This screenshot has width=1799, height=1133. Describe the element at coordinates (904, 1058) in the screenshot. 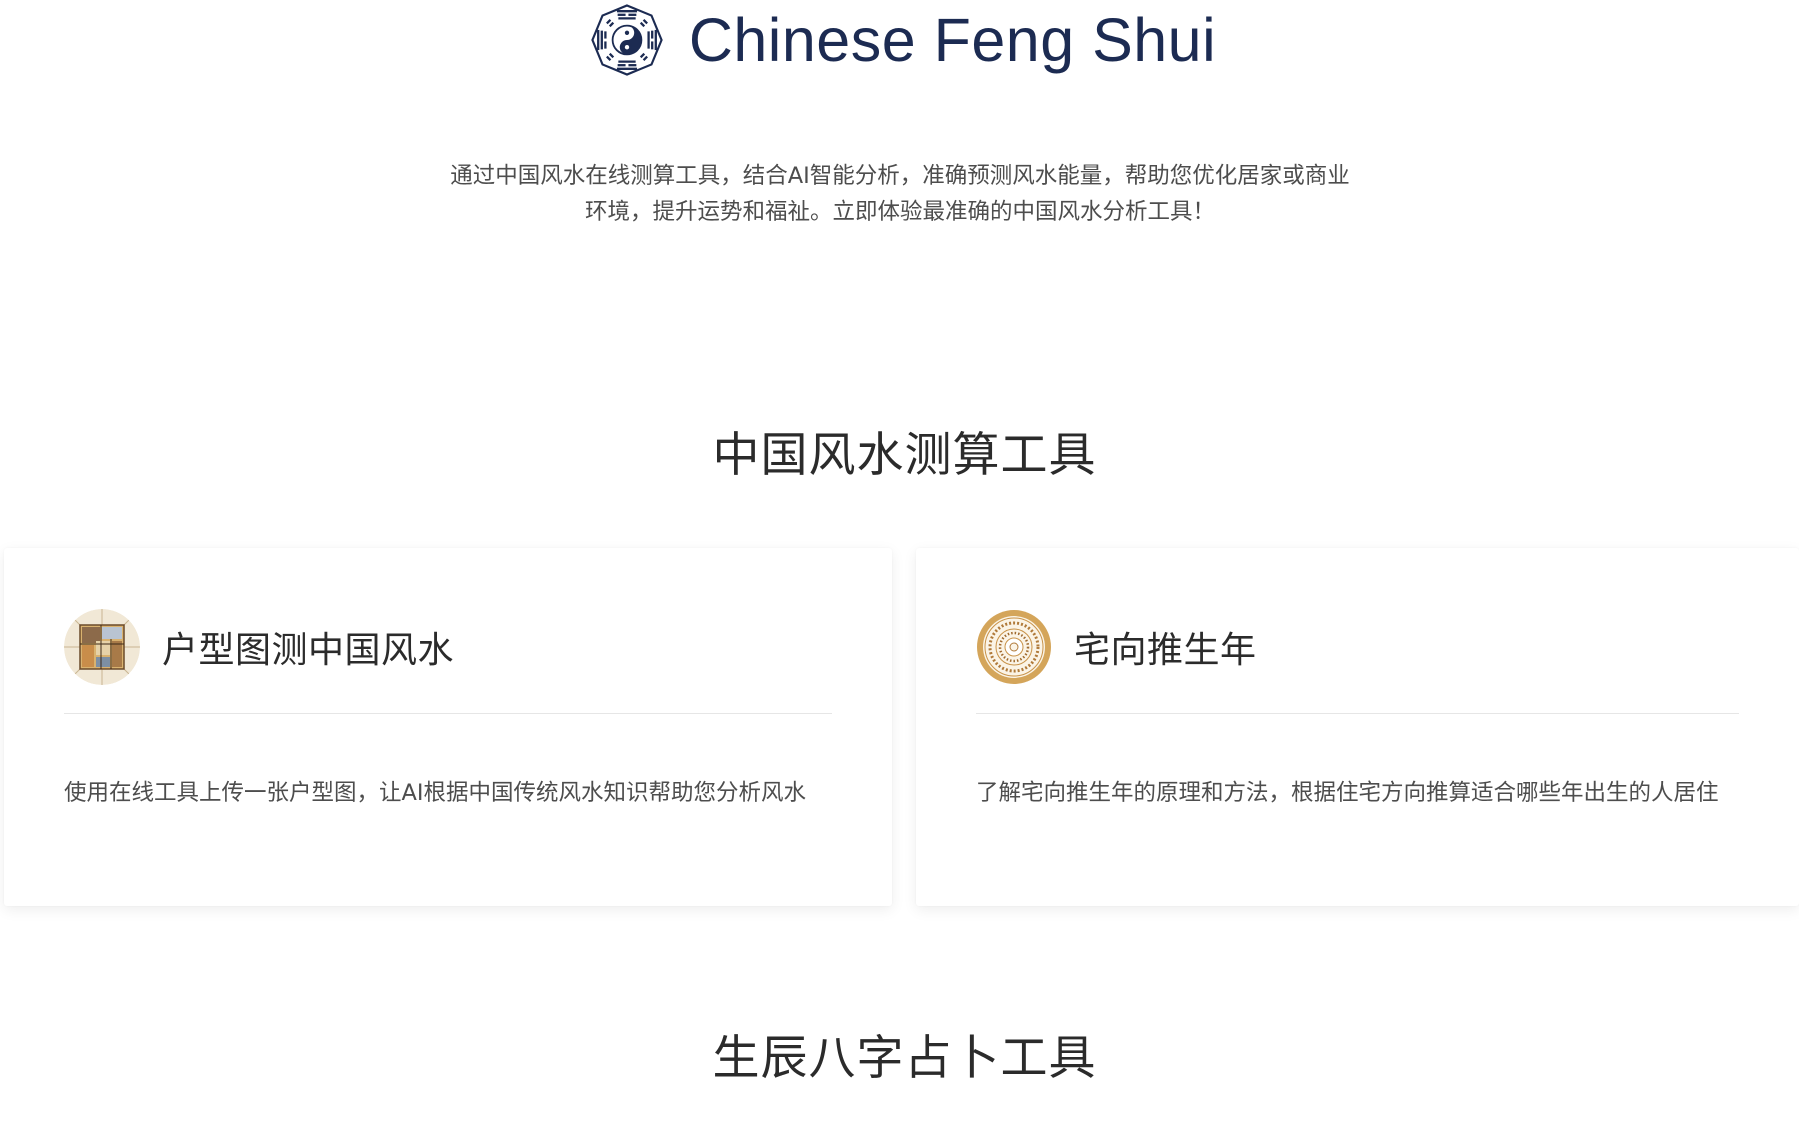

I see `section-title-bazi-tools: 生辰八字占卜工具` at that location.